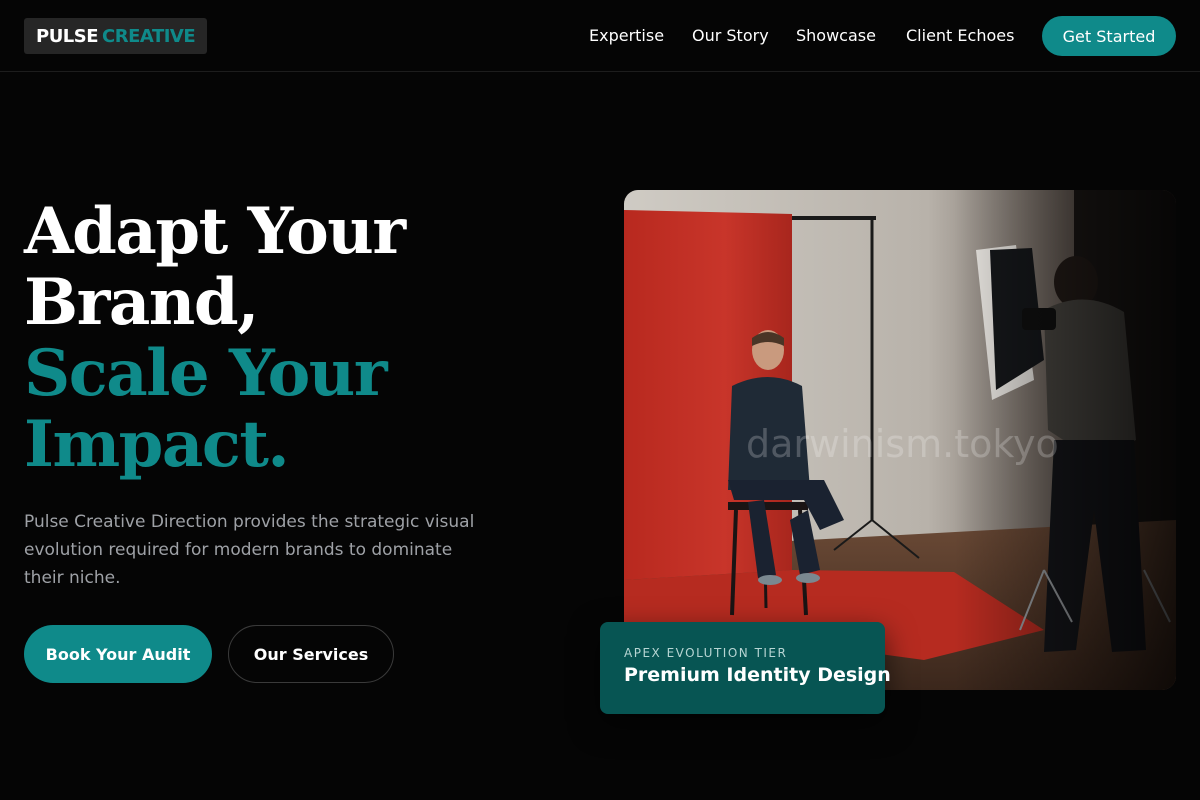  What do you see at coordinates (157, 444) in the screenshot?
I see `headline-line-4: Impact.` at bounding box center [157, 444].